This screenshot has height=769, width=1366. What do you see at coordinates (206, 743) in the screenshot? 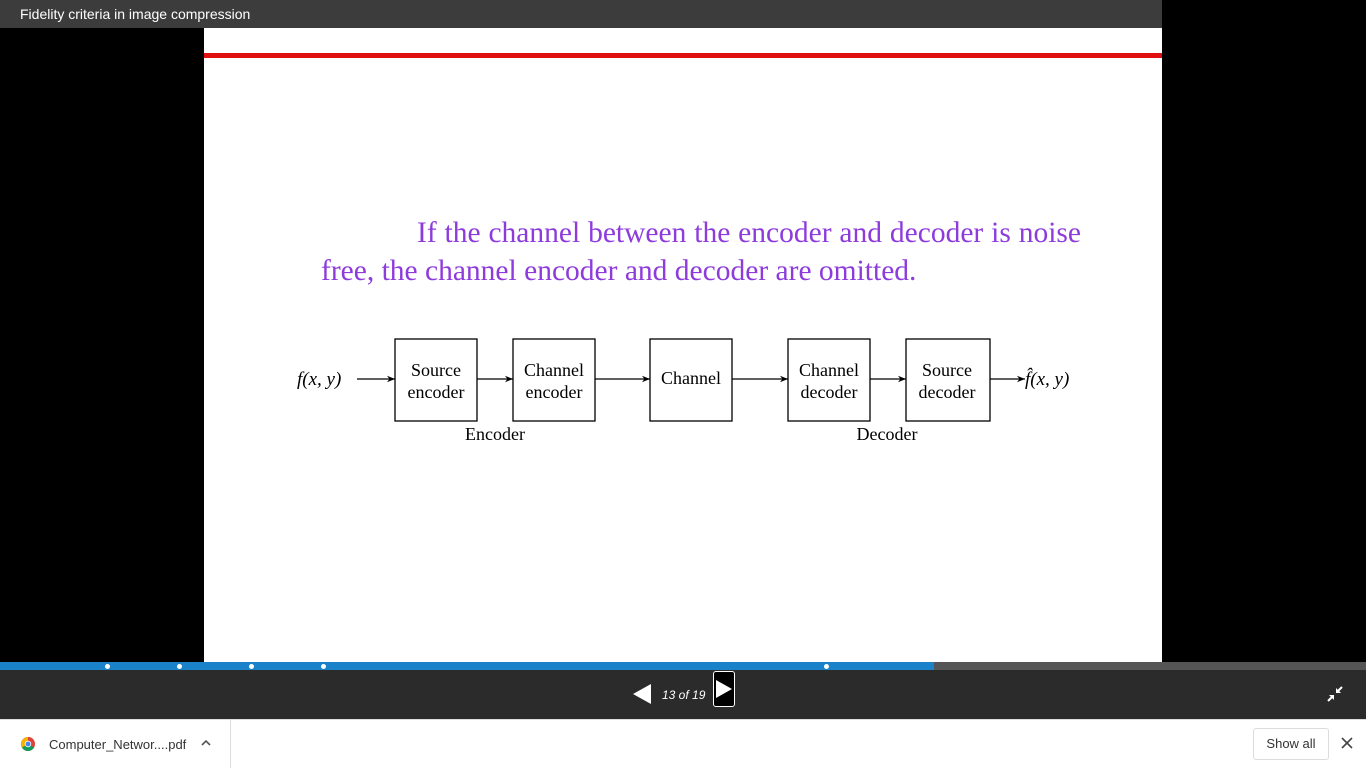
I see `chevron-up-icon` at bounding box center [206, 743].